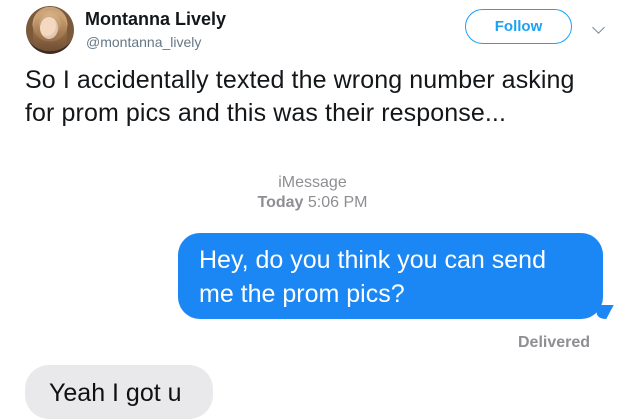 The height and width of the screenshot is (419, 625). Describe the element at coordinates (598, 27) in the screenshot. I see `chevron-down-icon` at that location.